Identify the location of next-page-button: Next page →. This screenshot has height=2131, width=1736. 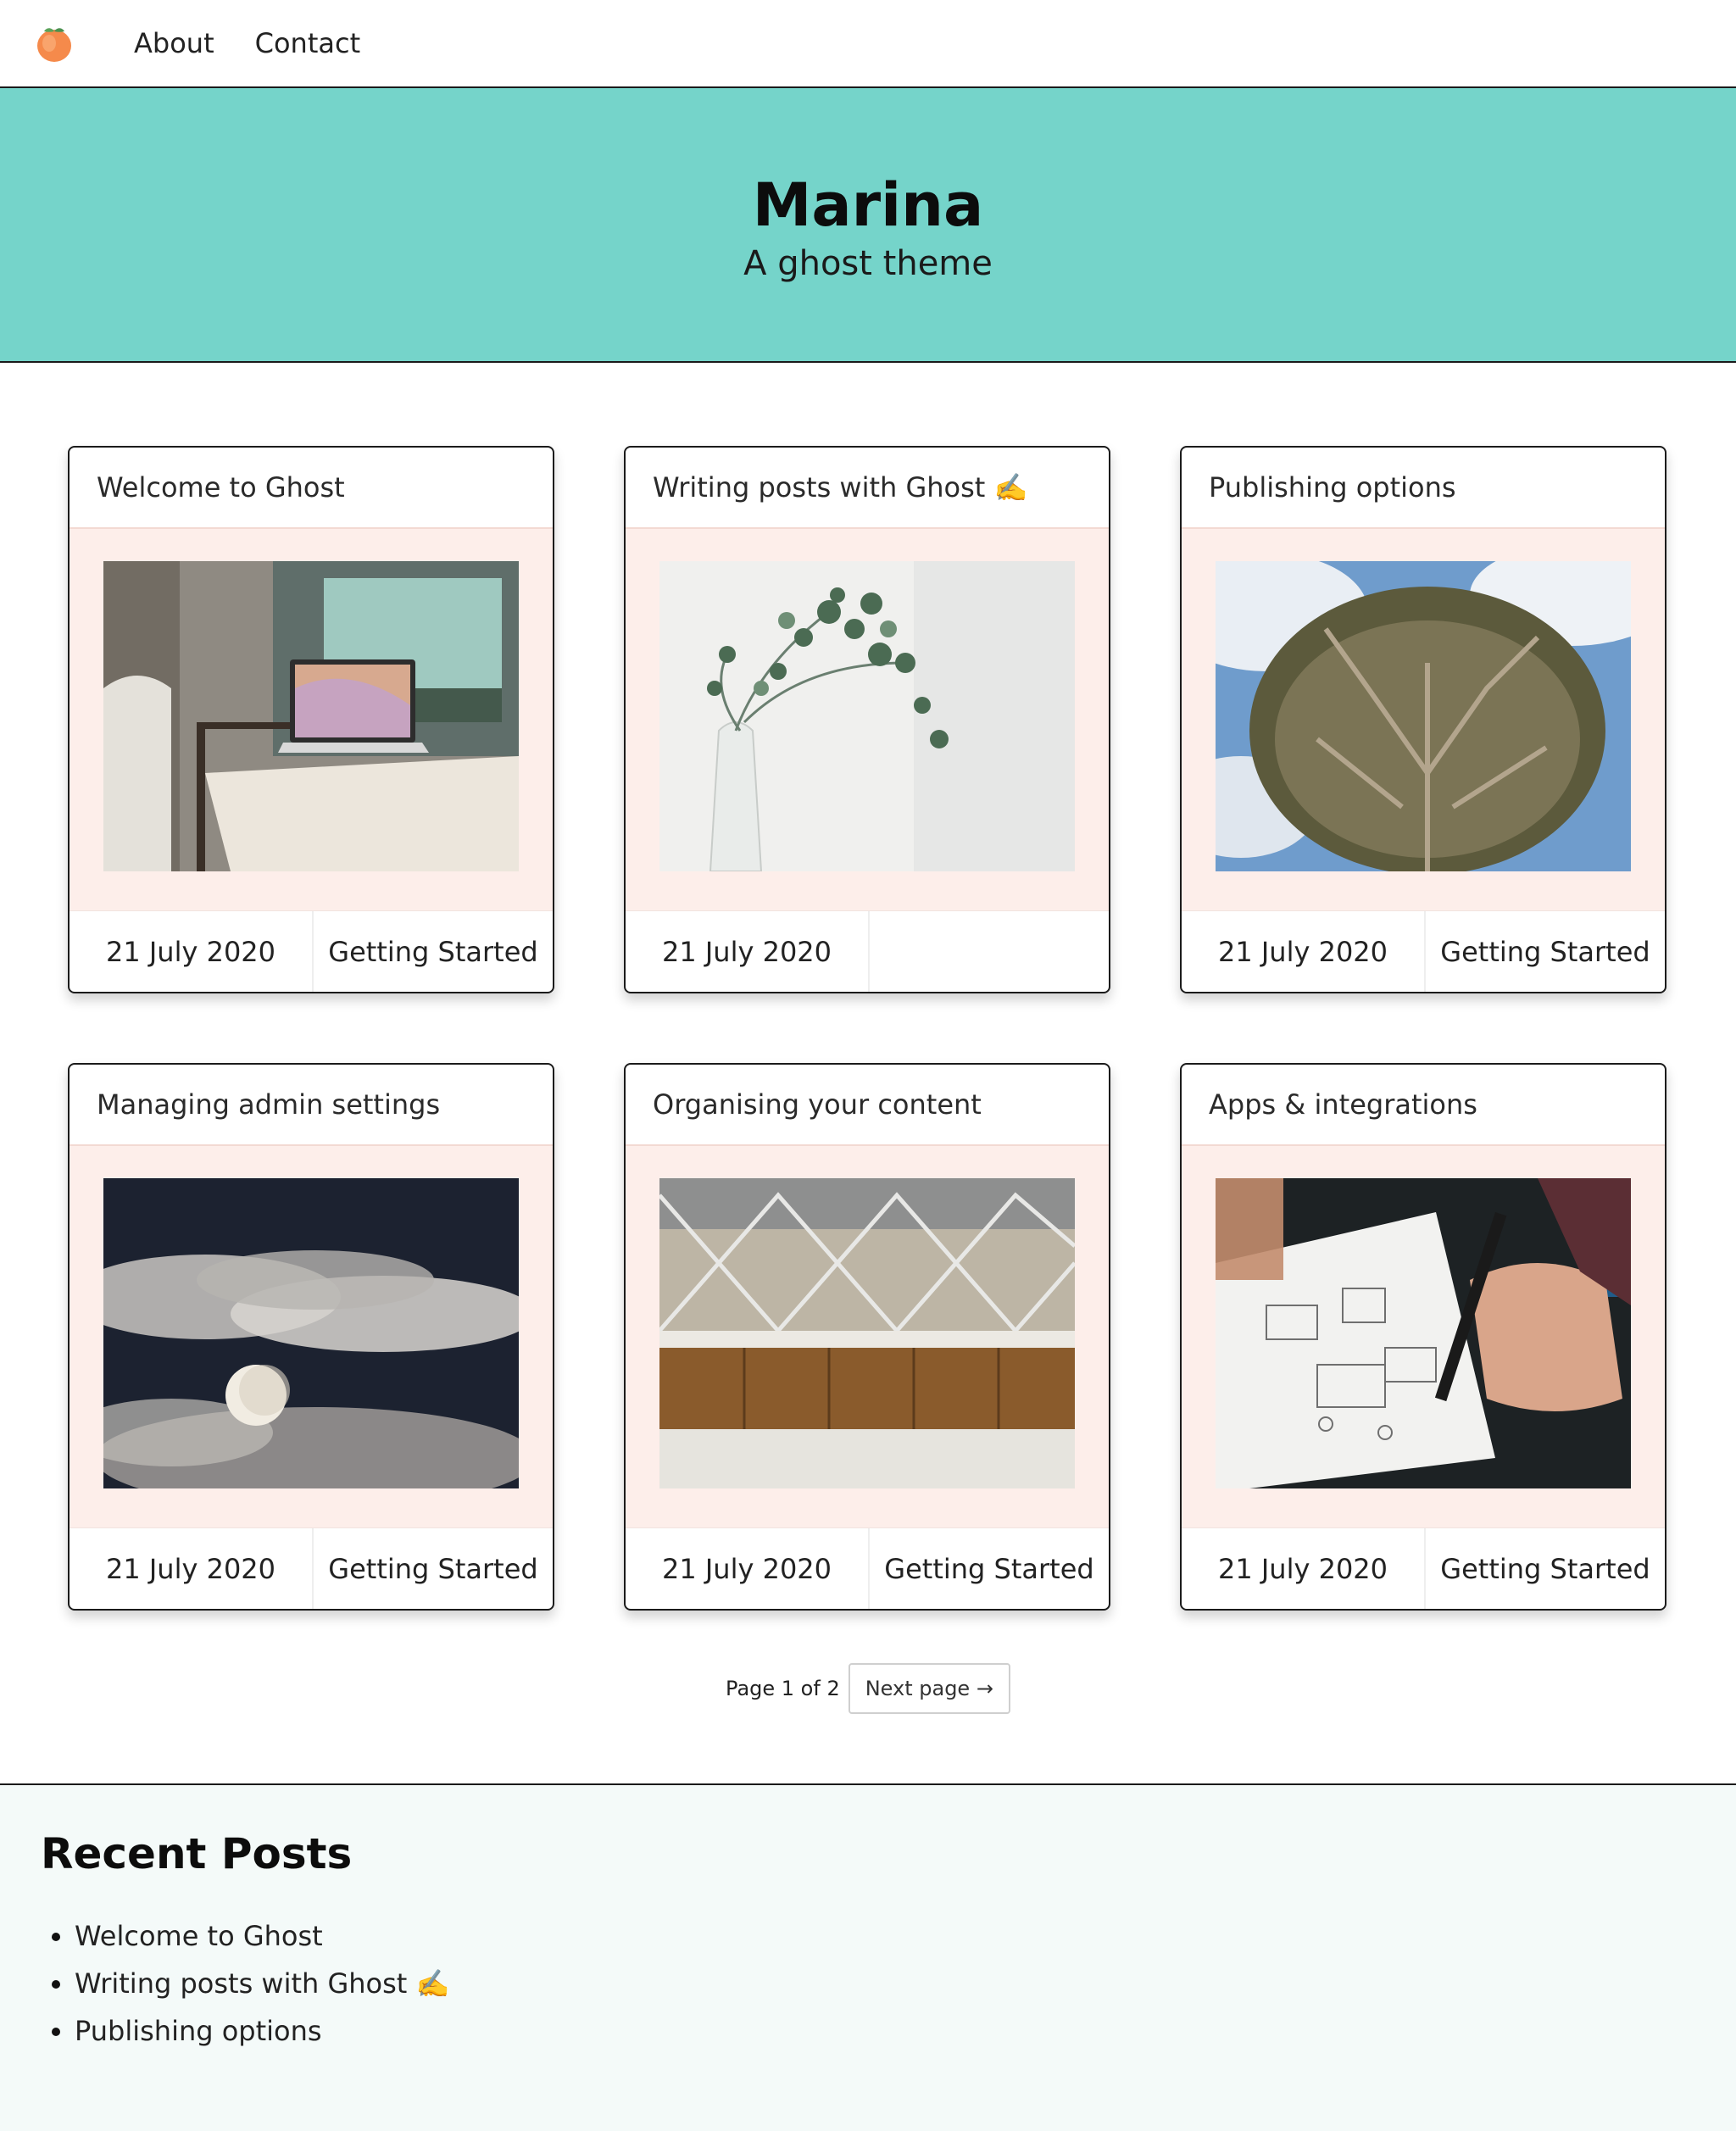
(929, 1688).